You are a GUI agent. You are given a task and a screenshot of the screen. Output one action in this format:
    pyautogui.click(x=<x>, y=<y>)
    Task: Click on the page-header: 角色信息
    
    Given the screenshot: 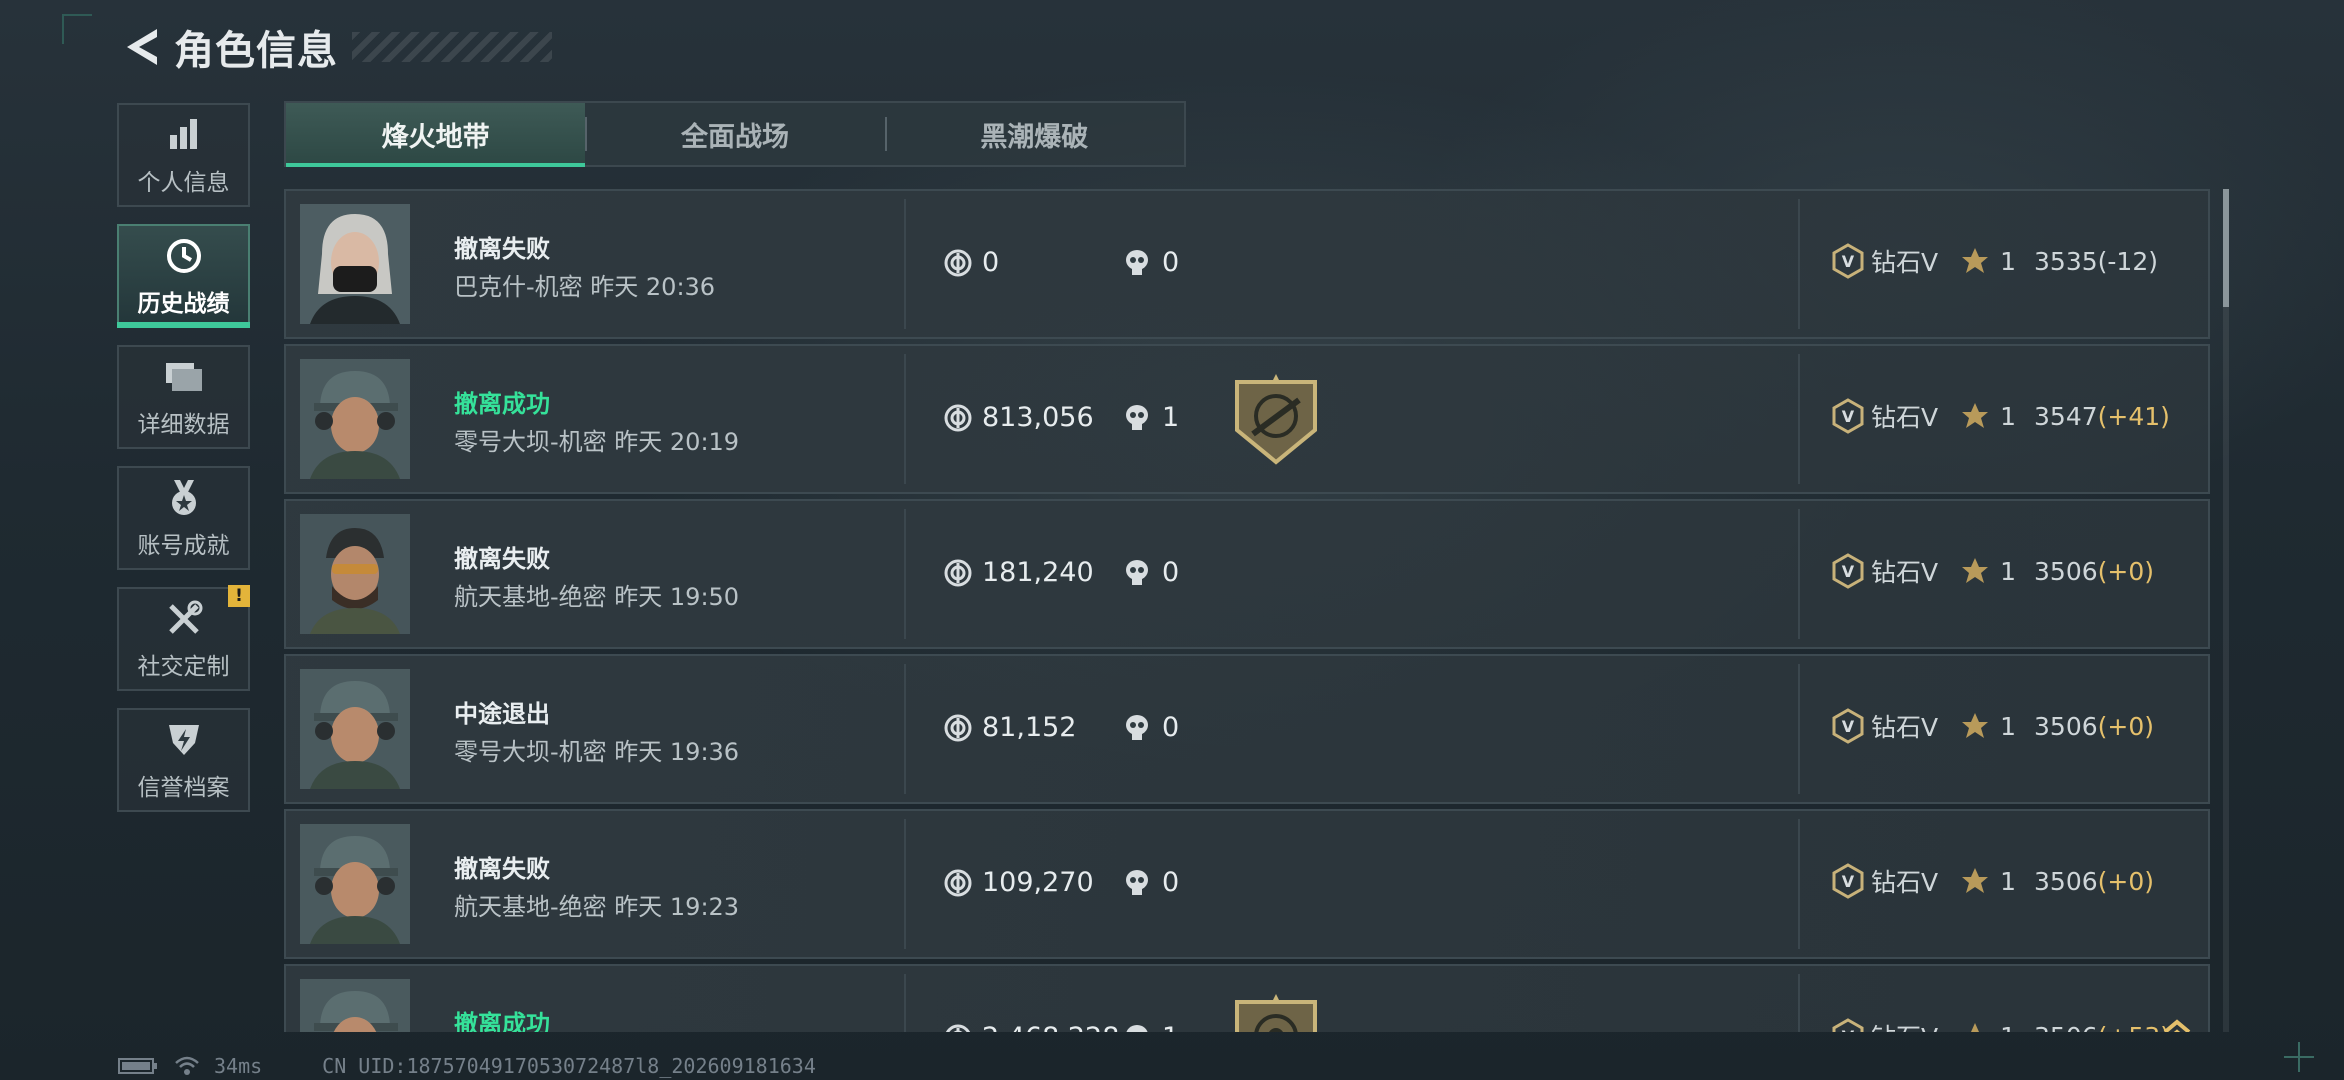 What is the action you would take?
    pyautogui.click(x=335, y=48)
    